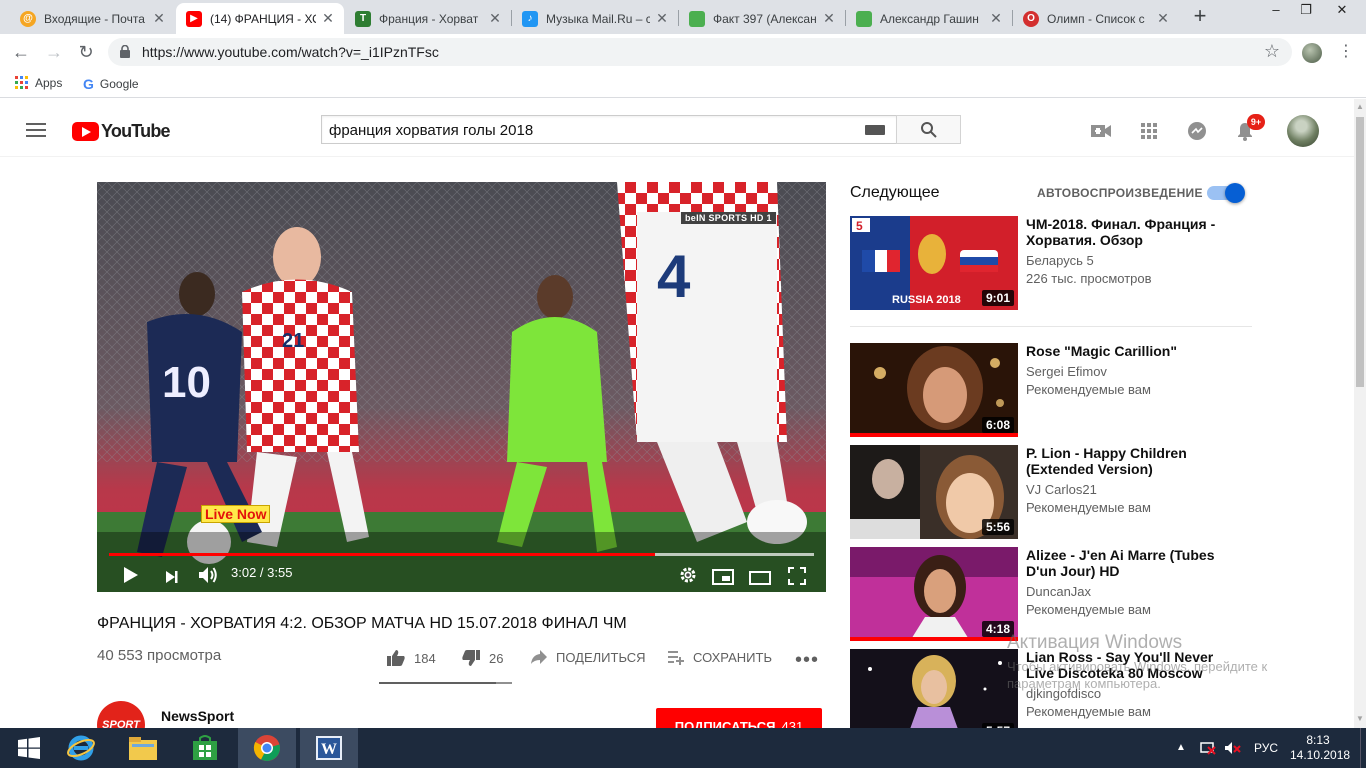 The height and width of the screenshot is (768, 1366). I want to click on messages-icon, so click(1197, 131).